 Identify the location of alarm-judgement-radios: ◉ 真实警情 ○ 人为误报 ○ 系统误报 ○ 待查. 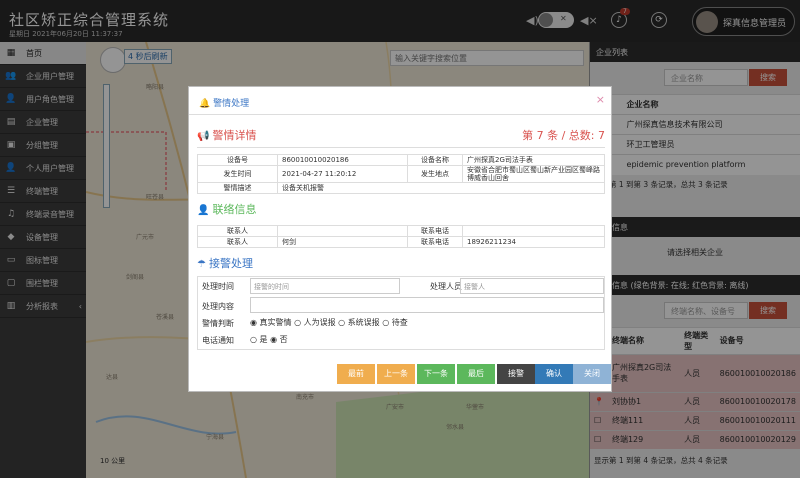
(329, 322).